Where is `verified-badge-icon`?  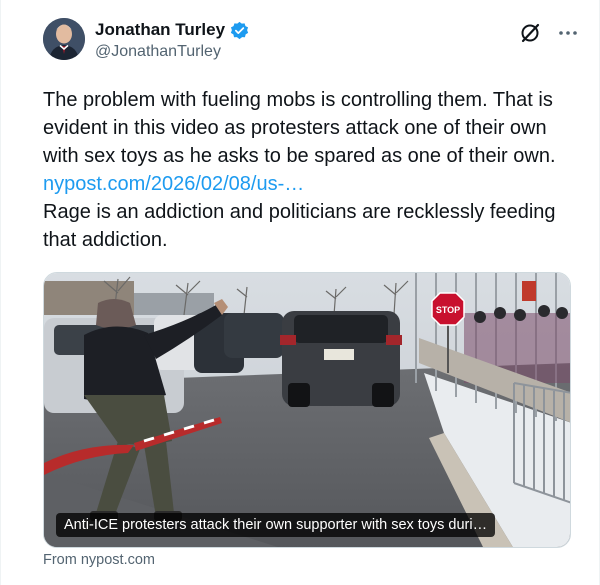 verified-badge-icon is located at coordinates (239, 30).